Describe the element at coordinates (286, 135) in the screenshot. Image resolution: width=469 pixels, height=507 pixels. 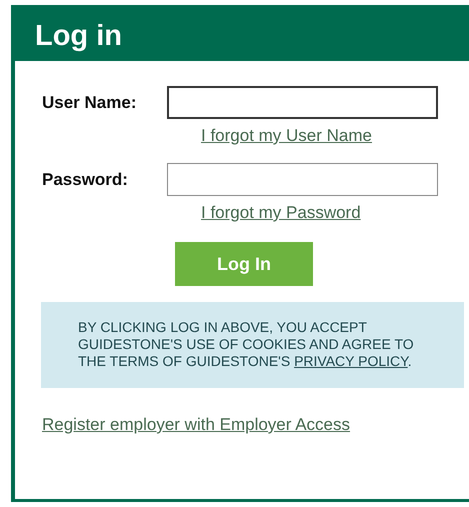
I see `forgot-link: I forgot my User Name` at that location.